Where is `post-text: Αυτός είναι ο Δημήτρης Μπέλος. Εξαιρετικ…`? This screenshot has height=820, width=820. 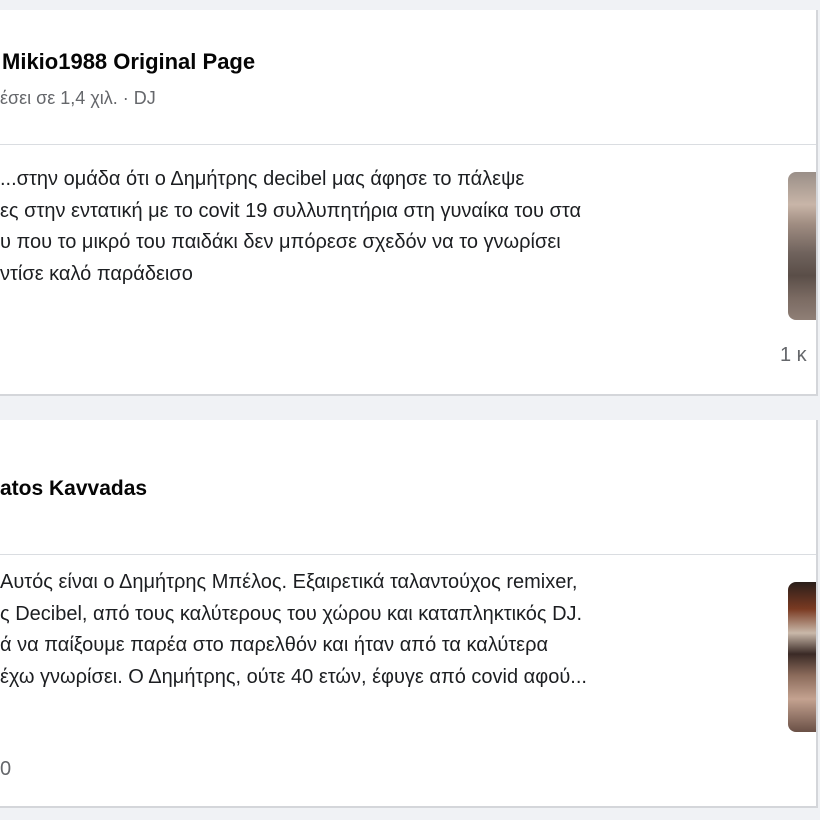 post-text: Αυτός είναι ο Δημήτρης Μπέλος. Εξαιρετικ… is located at coordinates (293, 630).